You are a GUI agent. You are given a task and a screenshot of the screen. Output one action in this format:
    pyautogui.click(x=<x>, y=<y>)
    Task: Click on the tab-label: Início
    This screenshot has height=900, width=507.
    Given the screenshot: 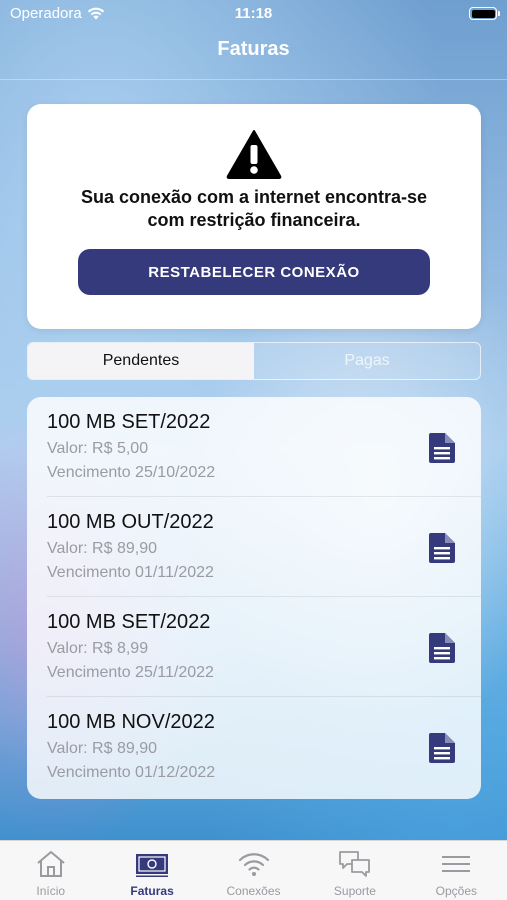 What is the action you would take?
    pyautogui.click(x=51, y=891)
    